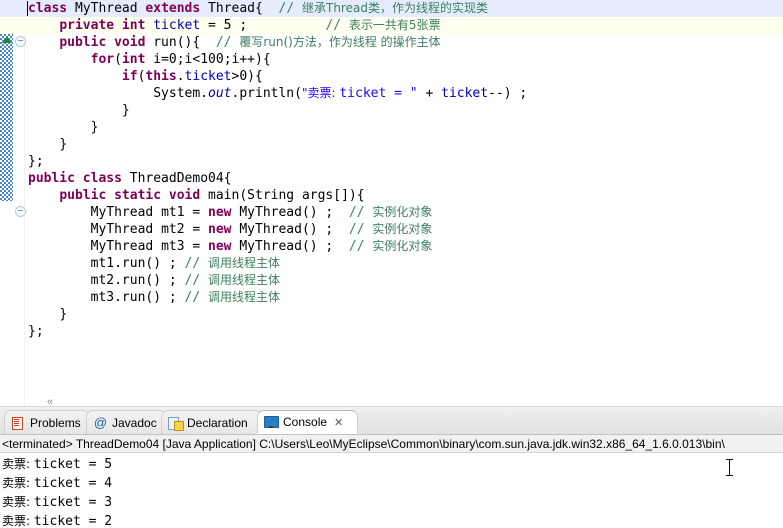 The image size is (783, 528). I want to click on code-token: 继承Thread类，作为线程的实现类, so click(394, 8).